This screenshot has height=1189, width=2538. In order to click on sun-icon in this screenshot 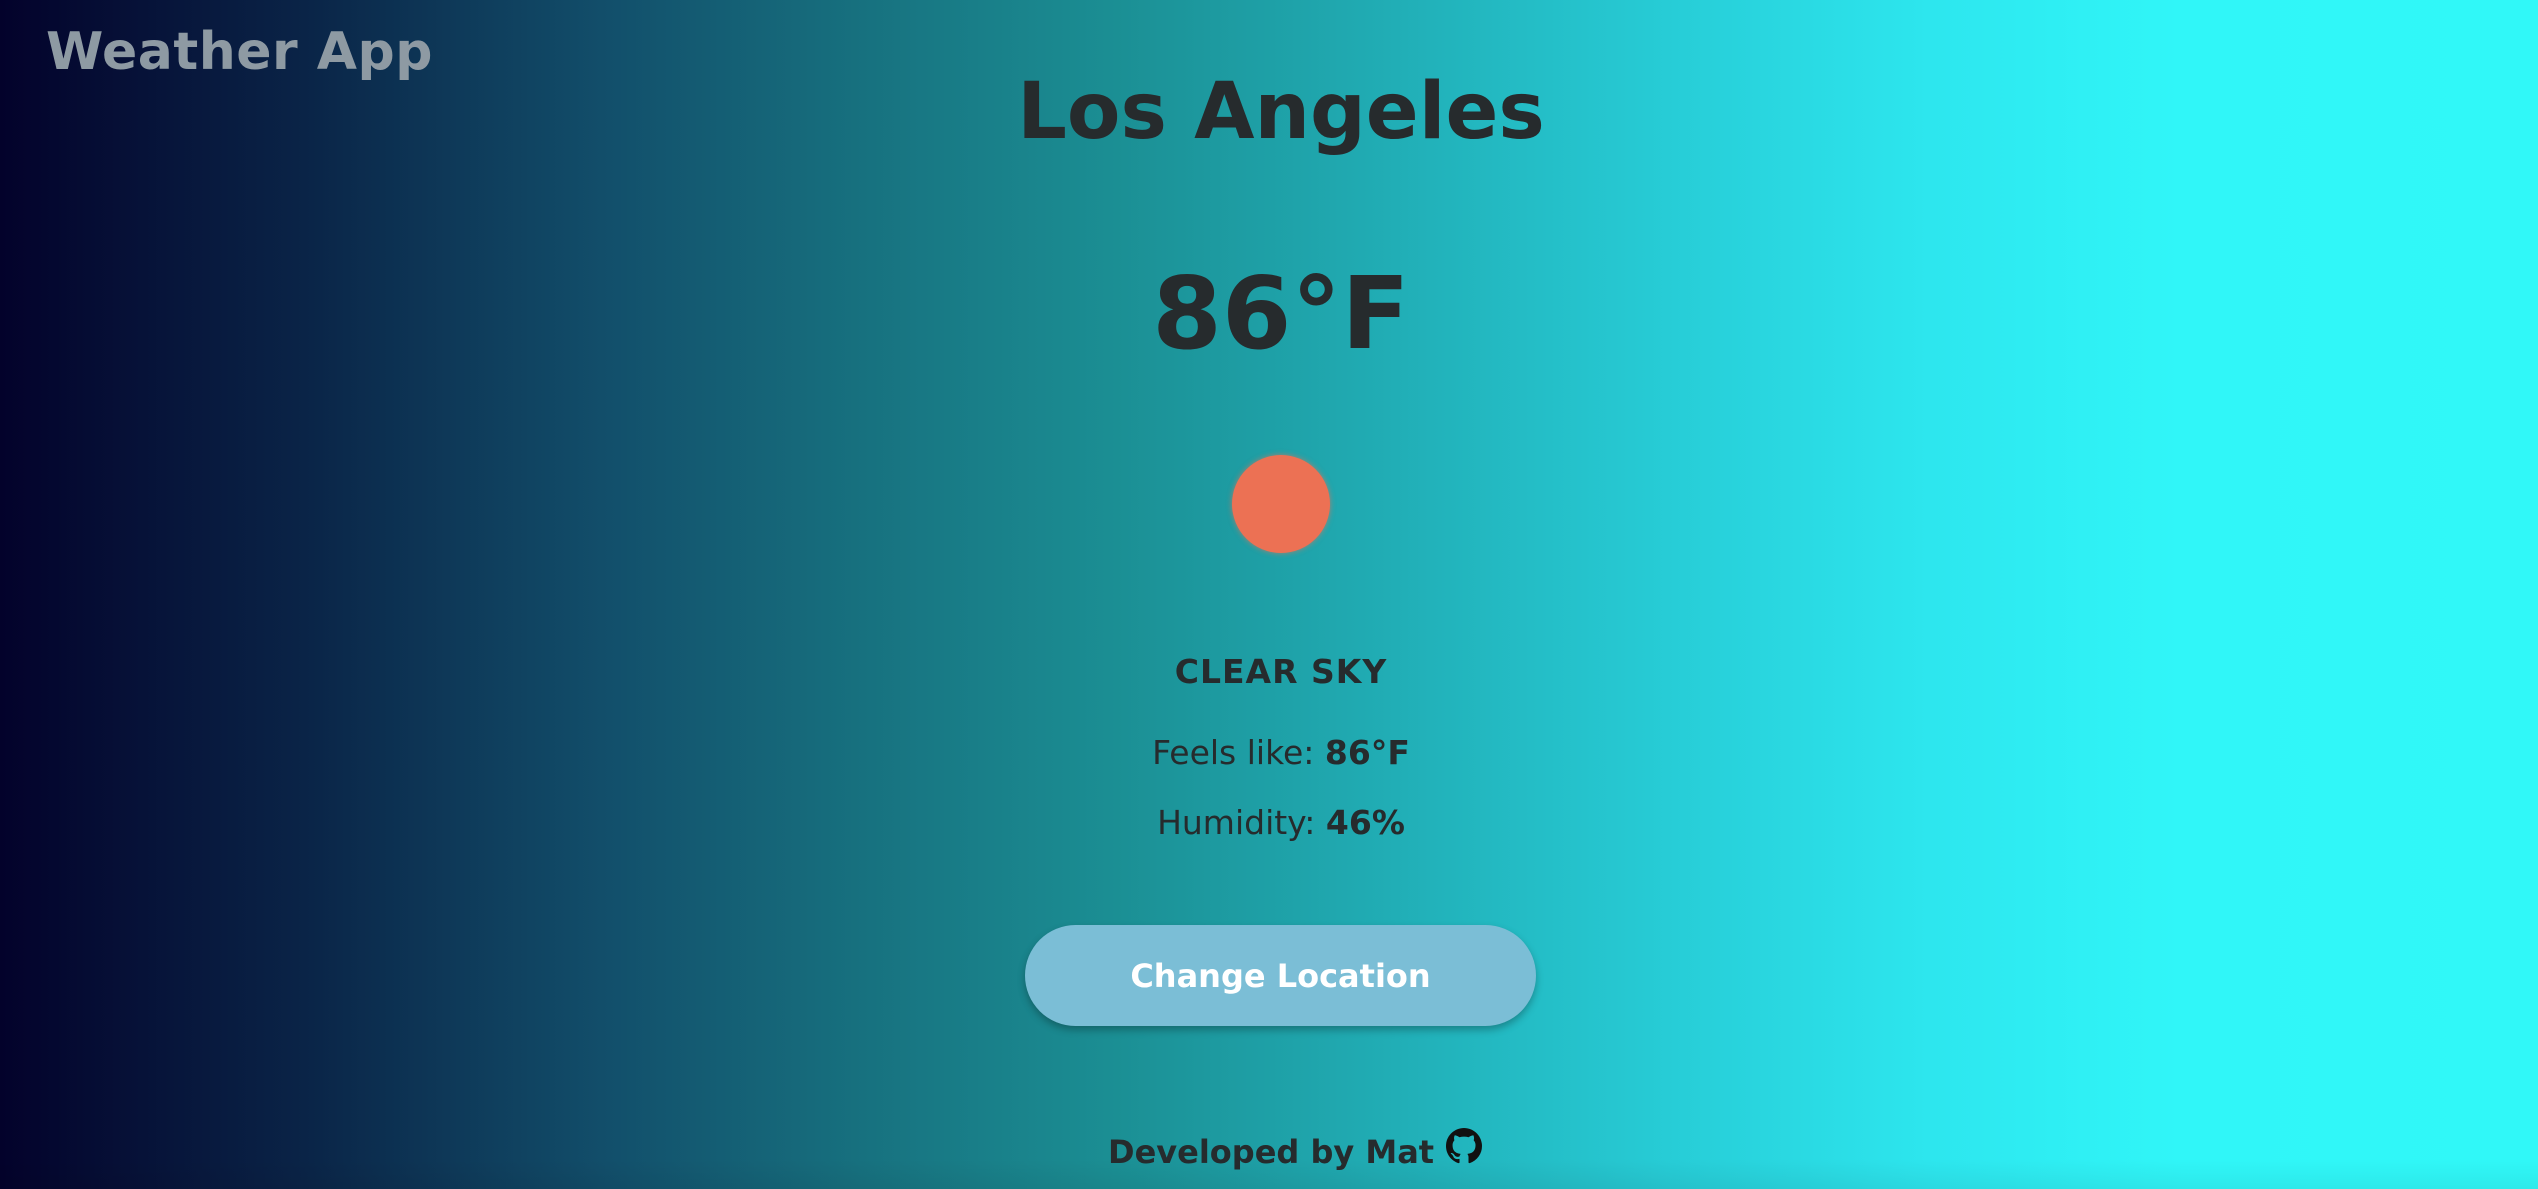, I will do `click(1281, 504)`.